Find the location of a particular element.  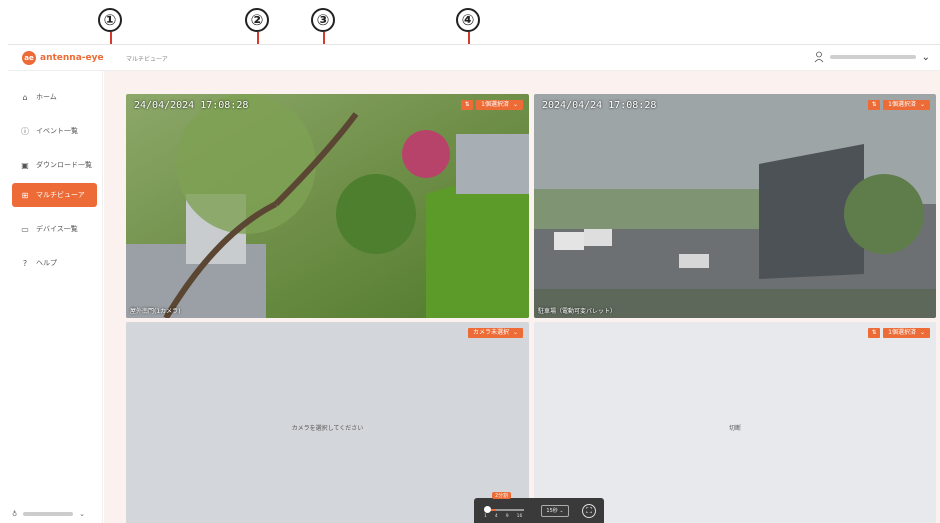

sidebar-item-label: デバイス一覧 is located at coordinates (57, 229).